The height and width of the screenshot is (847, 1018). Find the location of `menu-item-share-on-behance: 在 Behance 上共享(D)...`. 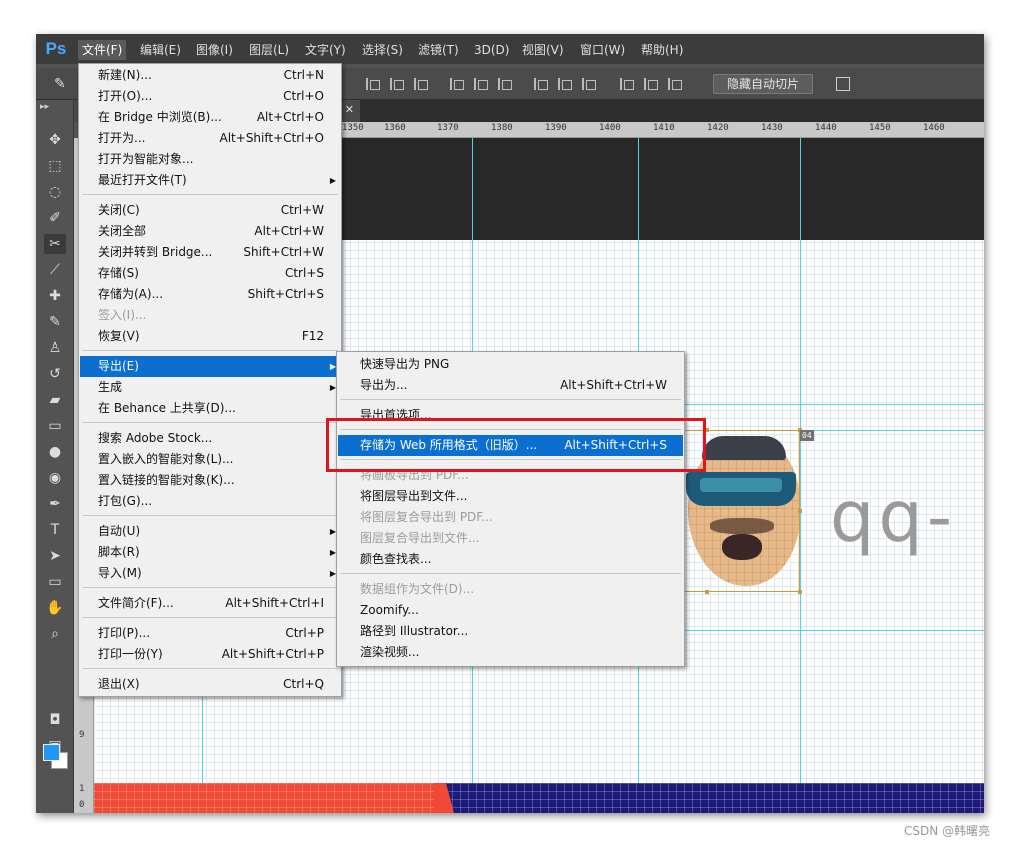

menu-item-share-on-behance: 在 Behance 上共享(D)... is located at coordinates (210, 408).